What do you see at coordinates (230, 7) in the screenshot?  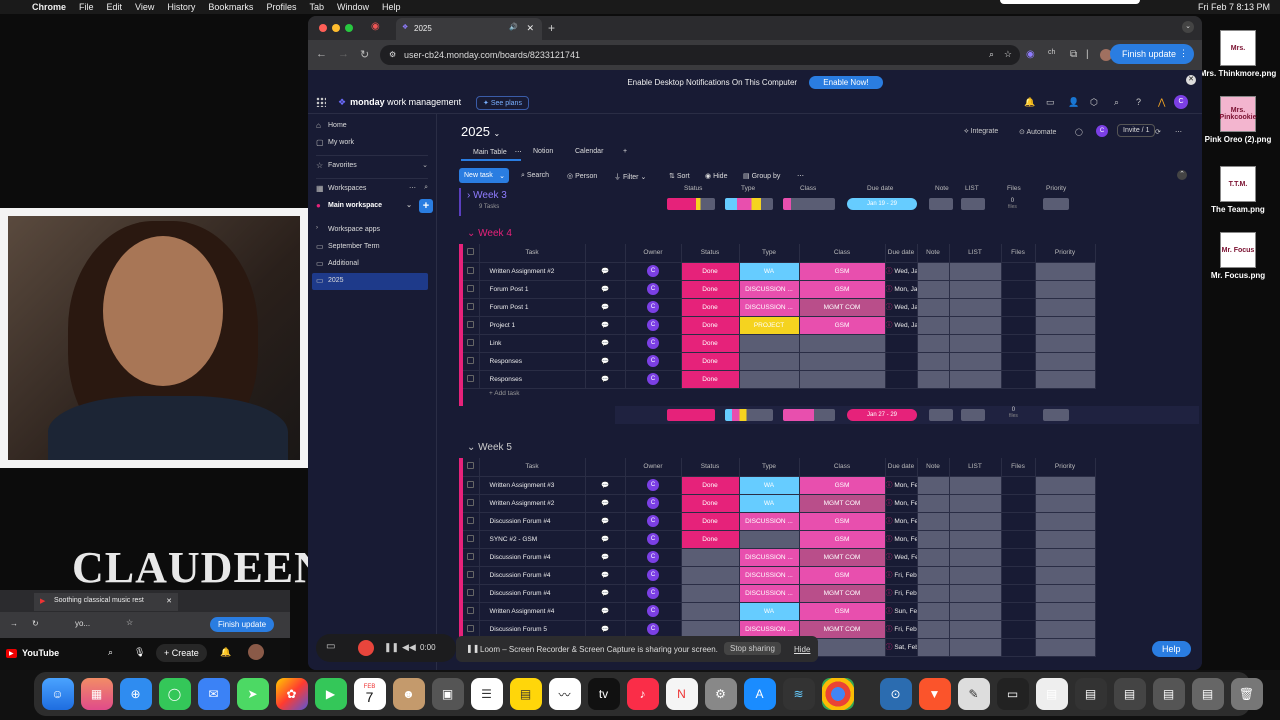 I see `menu-bookmarks: Bookmarks` at bounding box center [230, 7].